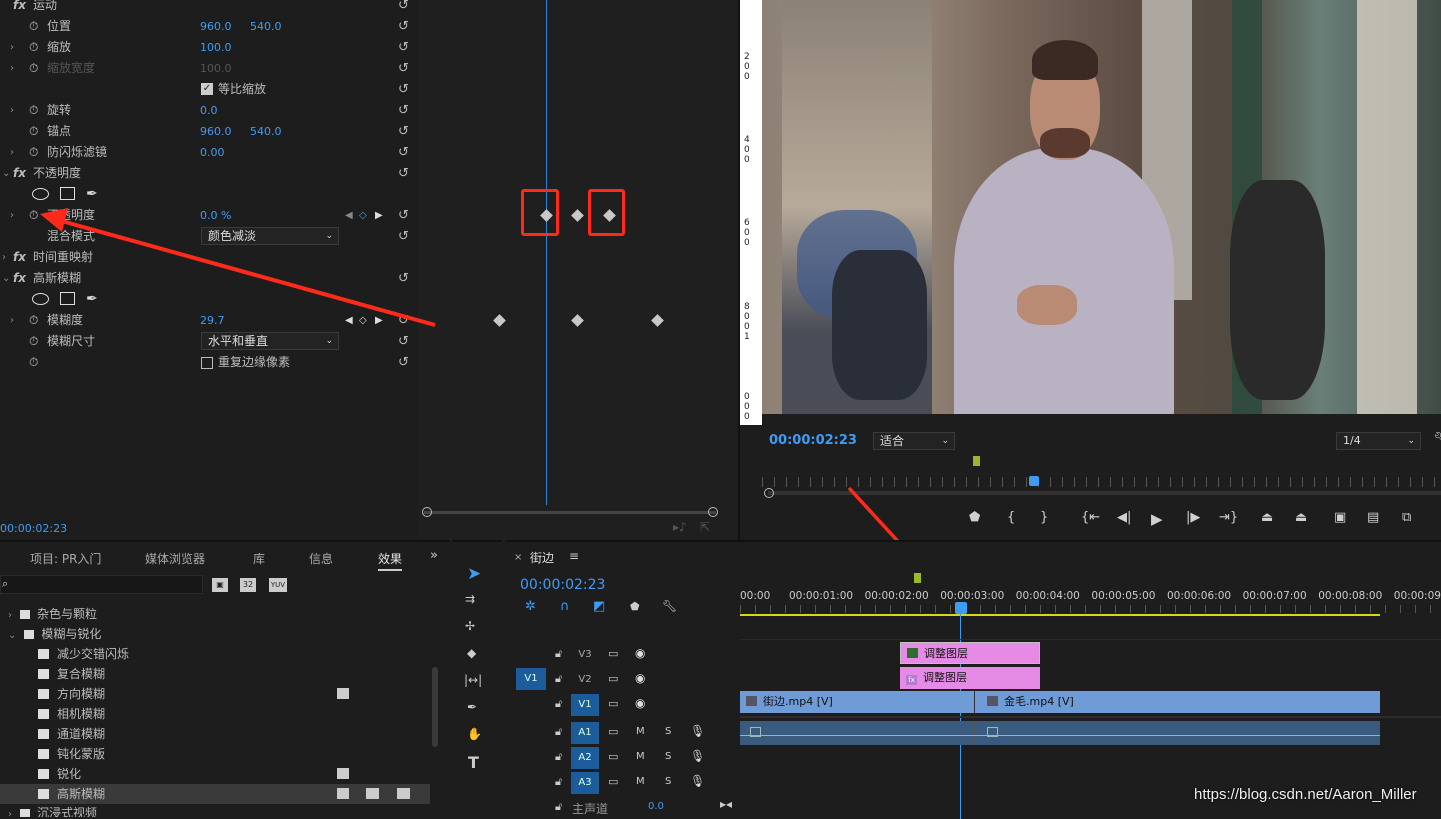  I want to click on adjustment-clip-v3: 调整图层, so click(970, 653).